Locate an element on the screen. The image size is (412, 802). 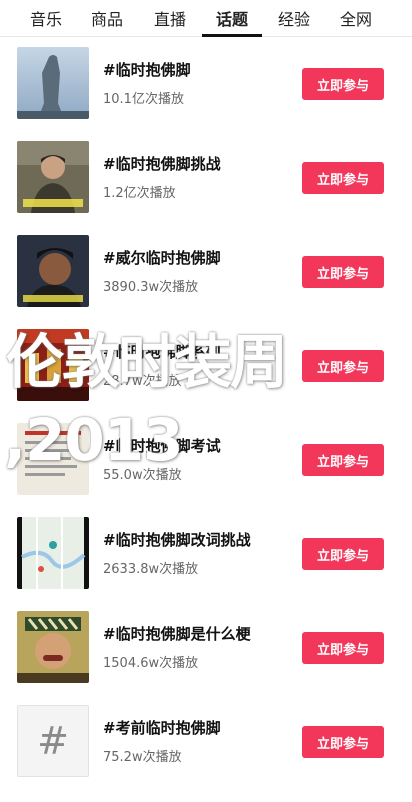
topic-title: #临时抱佛脚改词挑战 is located at coordinates (177, 540).